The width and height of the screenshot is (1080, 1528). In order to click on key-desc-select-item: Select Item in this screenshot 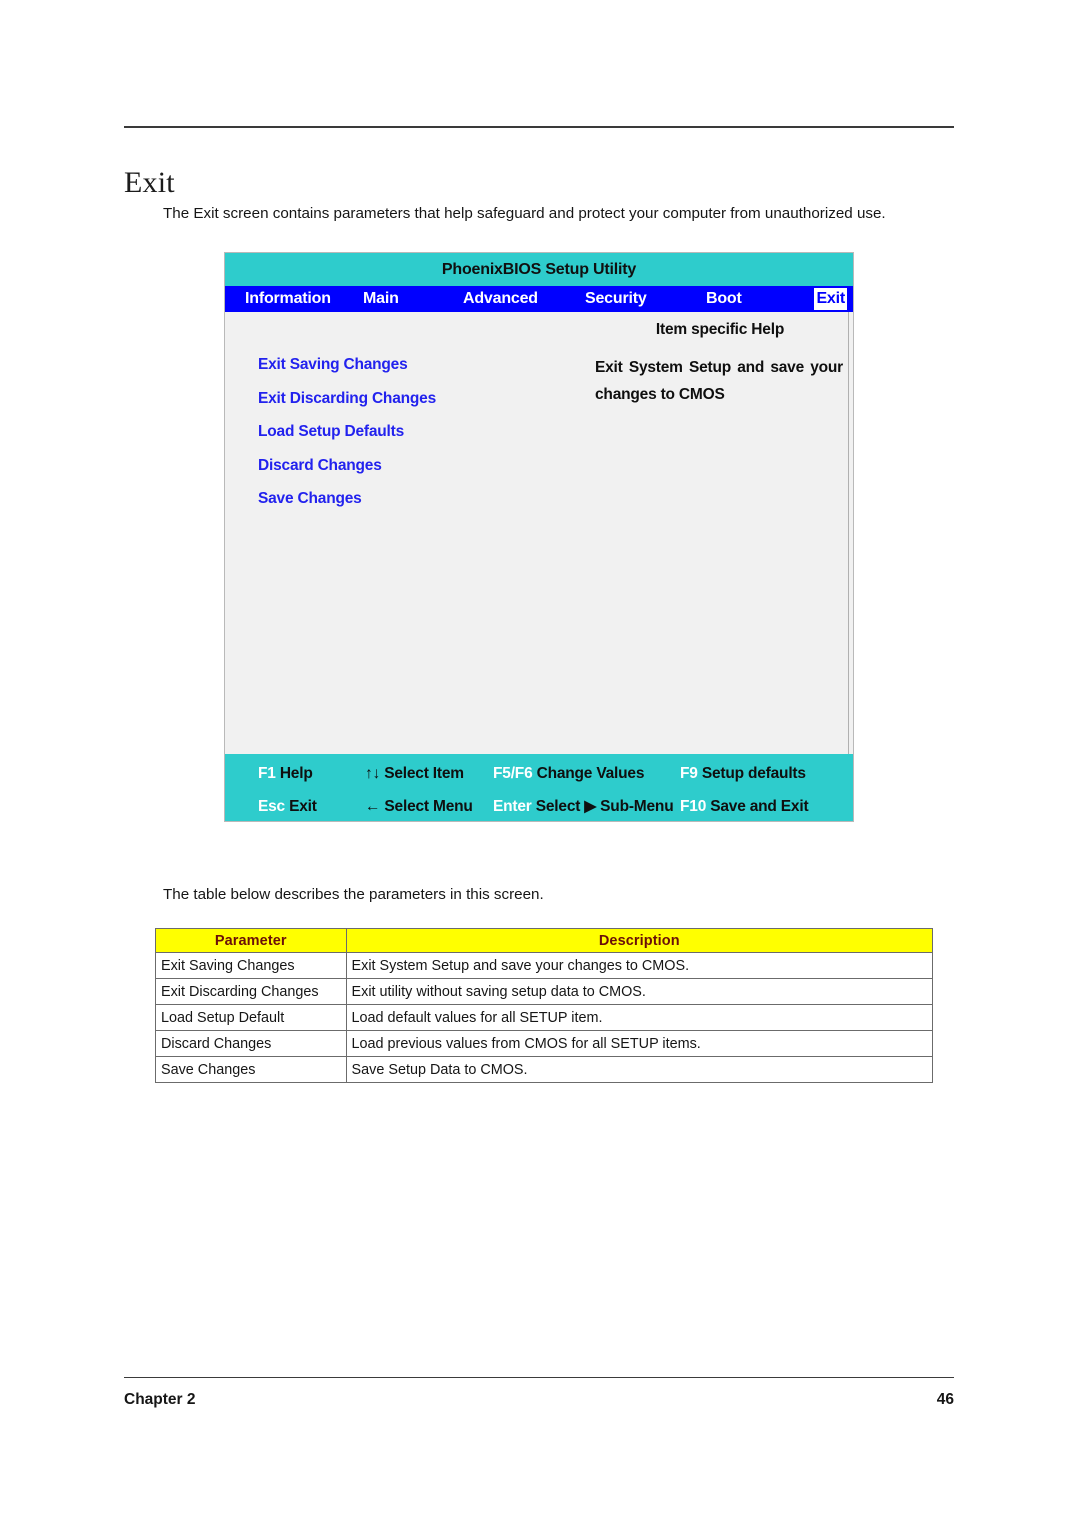, I will do `click(424, 773)`.